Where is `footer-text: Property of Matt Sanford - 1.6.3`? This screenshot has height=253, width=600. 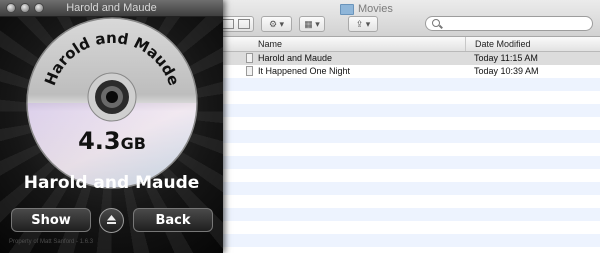 footer-text: Property of Matt Sanford - 1.6.3 is located at coordinates (51, 242).